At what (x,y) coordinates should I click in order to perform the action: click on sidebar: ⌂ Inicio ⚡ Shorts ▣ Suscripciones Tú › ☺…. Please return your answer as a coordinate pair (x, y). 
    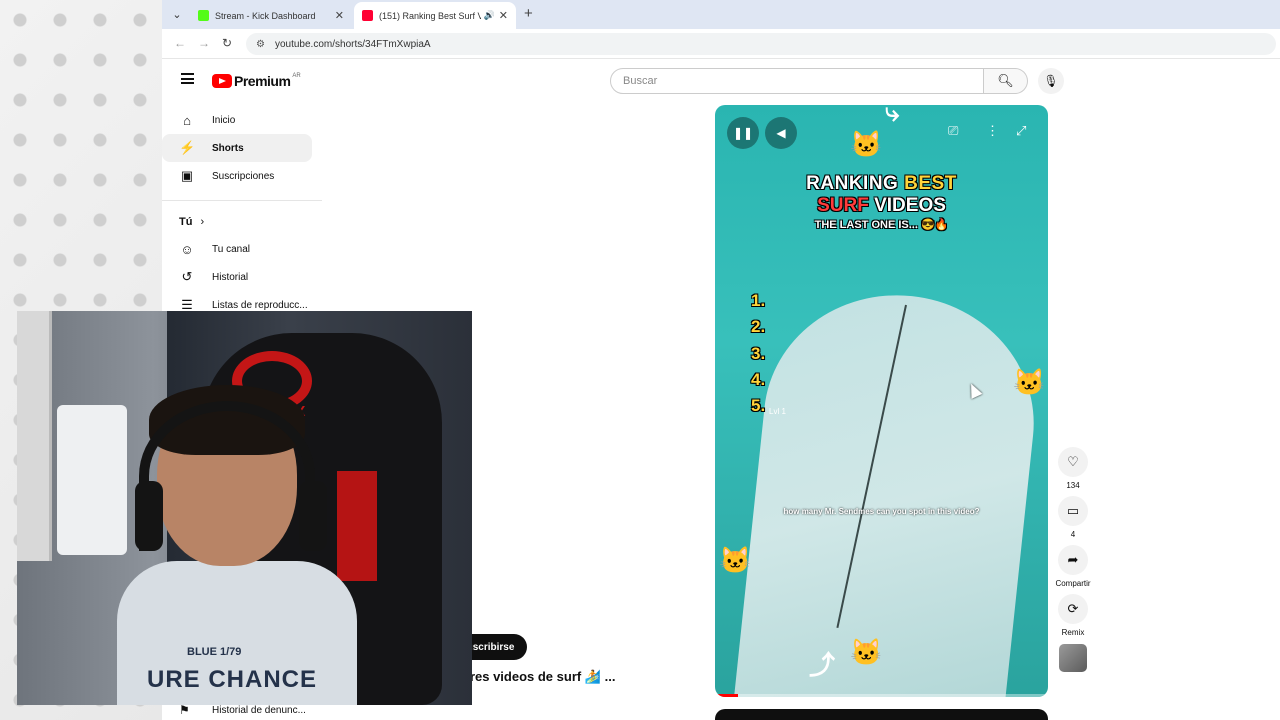
    Looking at the image, I should click on (242, 212).